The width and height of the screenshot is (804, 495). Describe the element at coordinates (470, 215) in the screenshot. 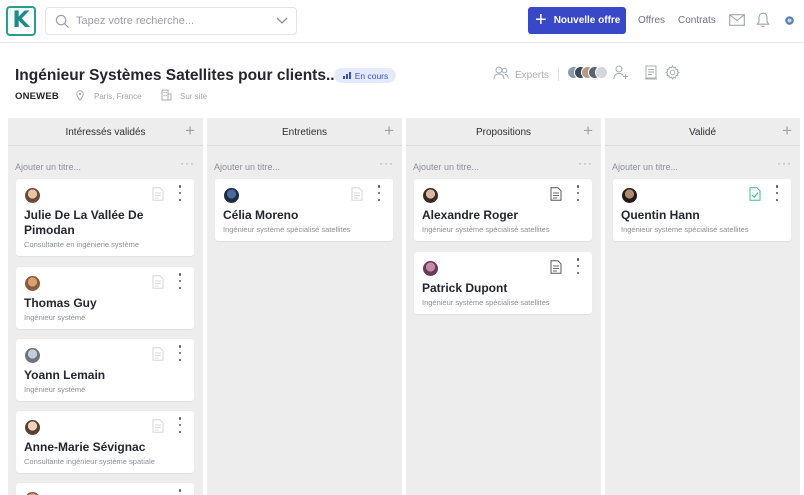

I see `candidate-name: Alexandre Roger` at that location.